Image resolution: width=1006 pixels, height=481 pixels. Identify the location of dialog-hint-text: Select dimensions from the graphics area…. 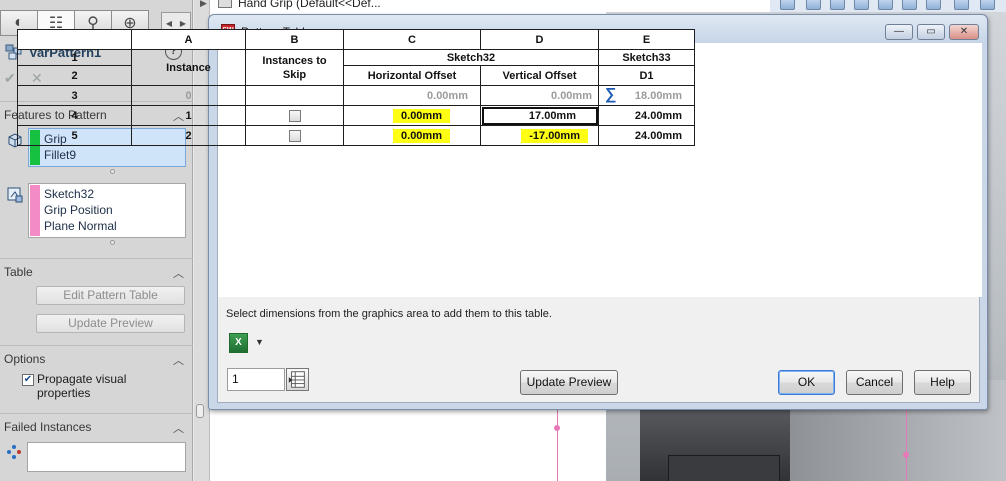
(389, 314).